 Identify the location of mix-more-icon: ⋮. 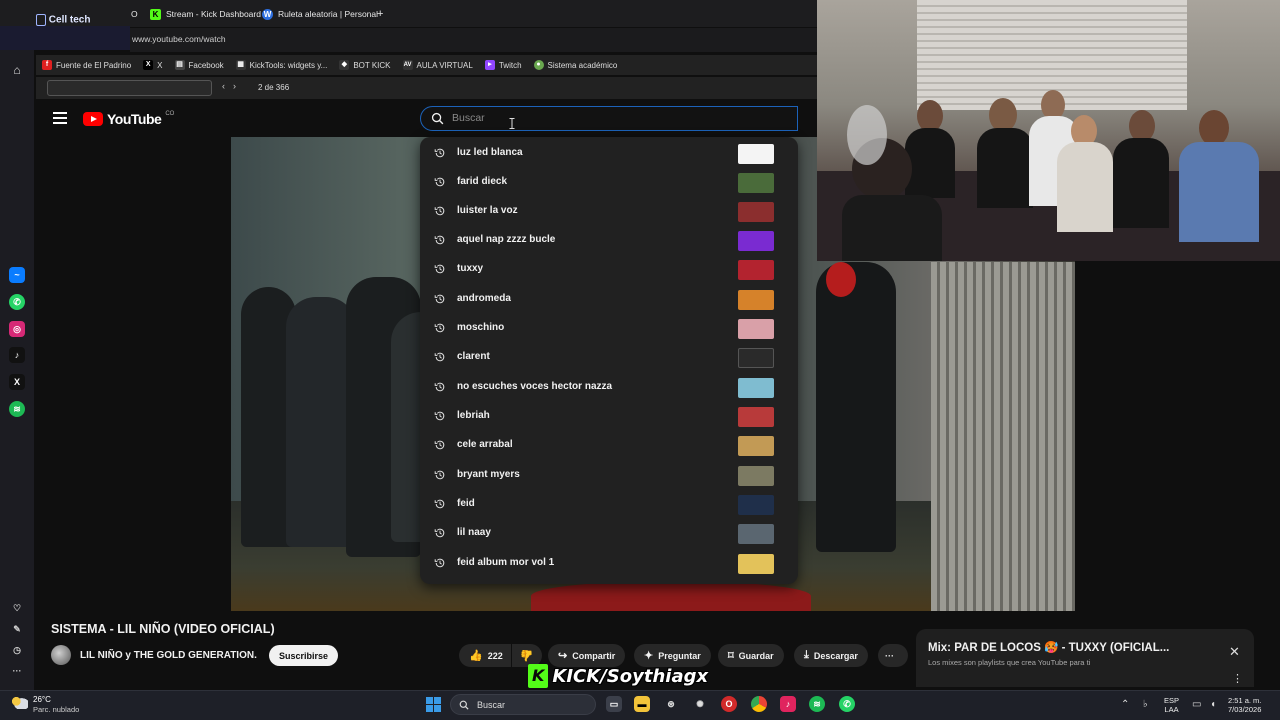
(1237, 678).